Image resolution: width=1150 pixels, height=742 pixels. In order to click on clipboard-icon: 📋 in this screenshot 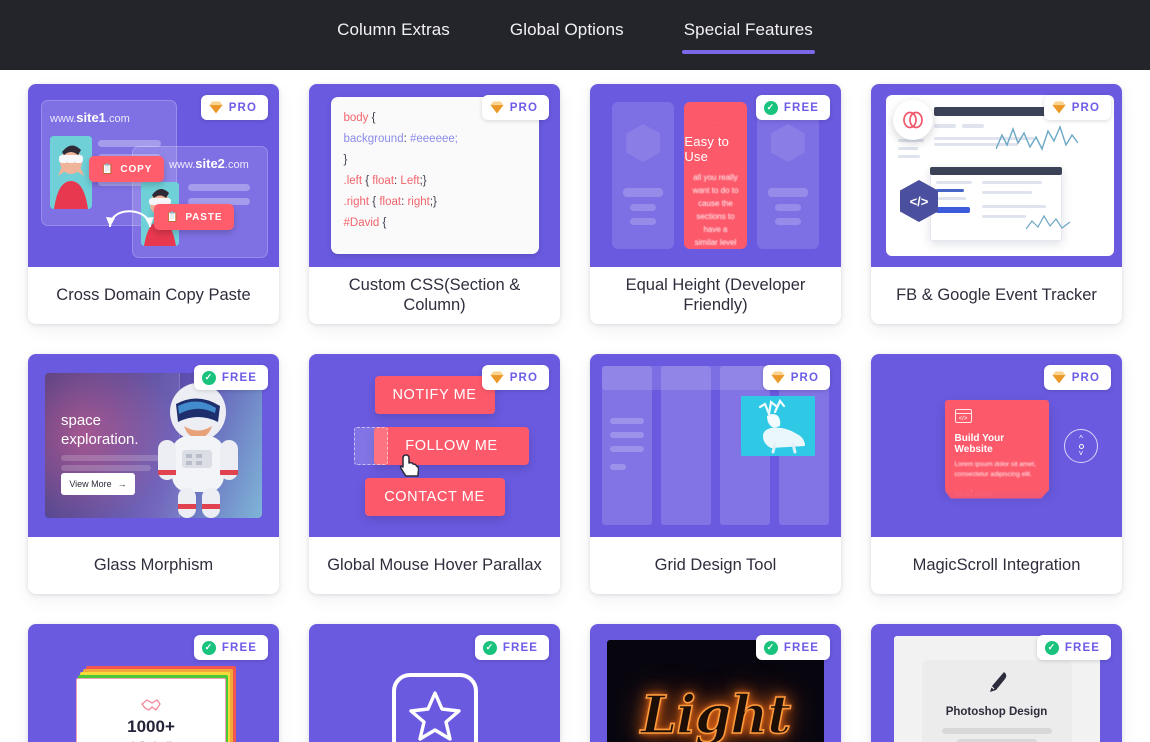, I will do `click(108, 169)`.